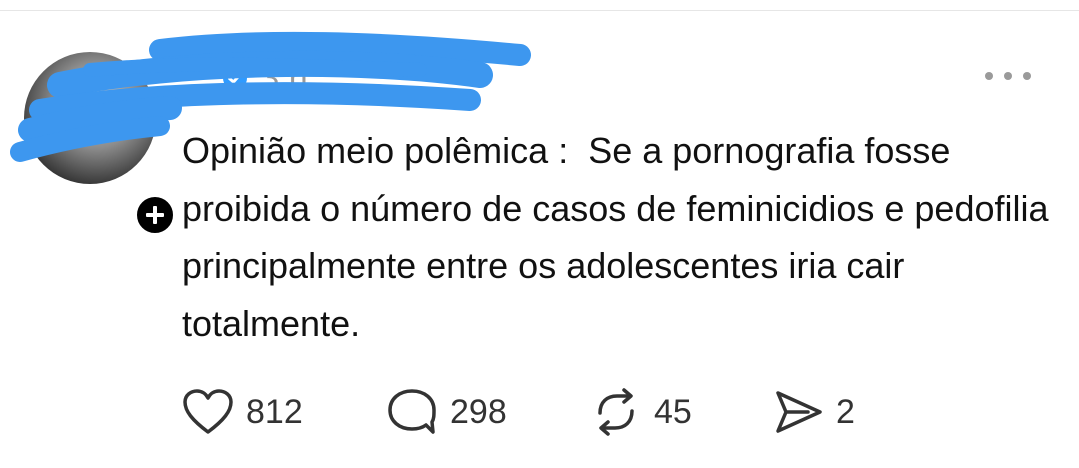  I want to click on repost-button: 45, so click(641, 412).